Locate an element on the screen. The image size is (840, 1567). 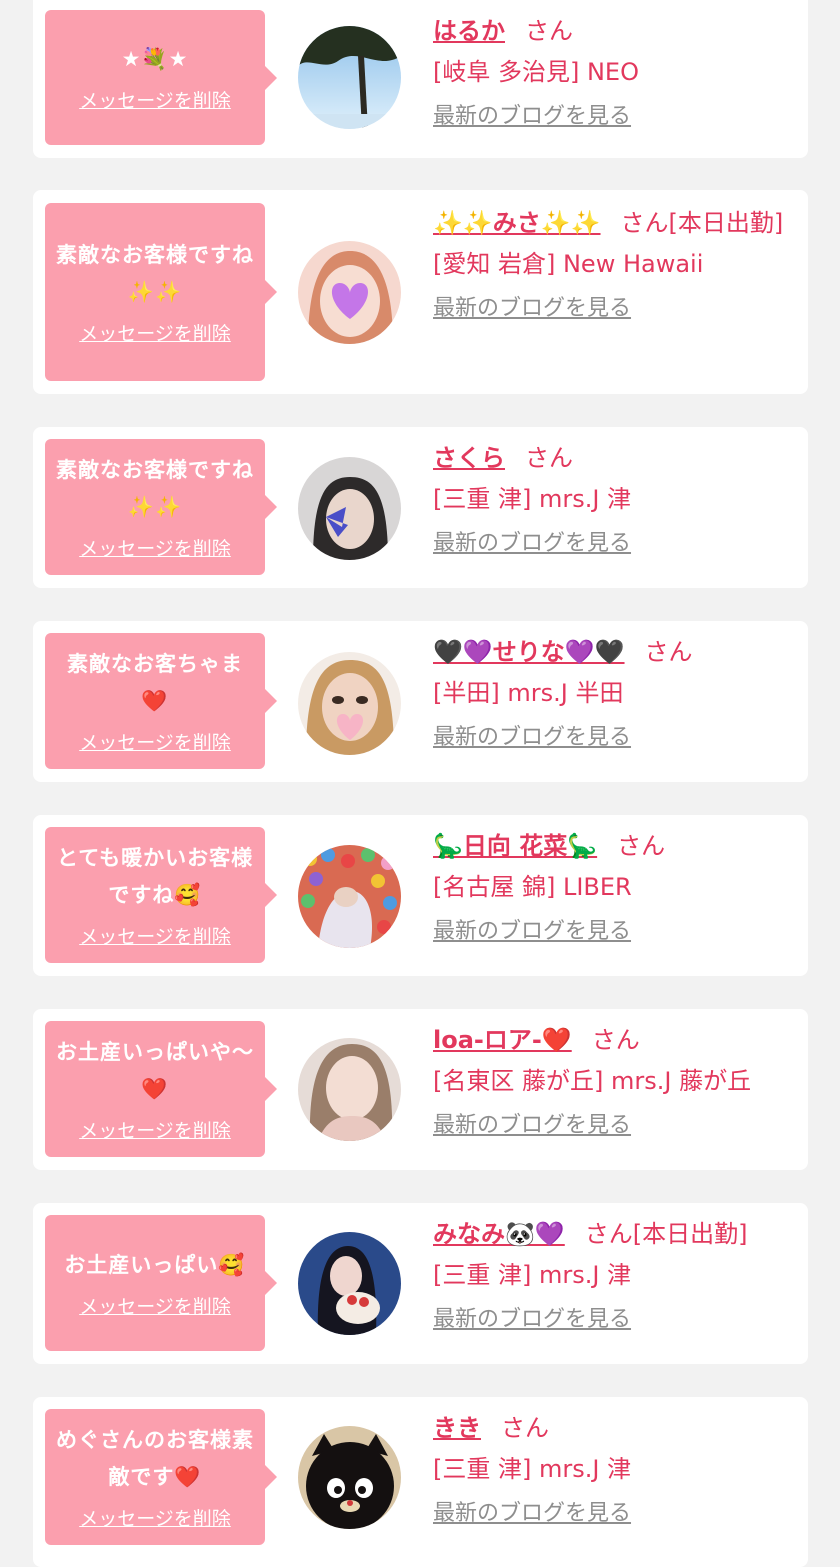
name-link: 🖤💜せりな💜🖤 is located at coordinates (529, 652).